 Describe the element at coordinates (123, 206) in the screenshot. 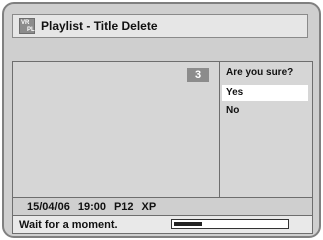

I see `recording-program: P12` at that location.